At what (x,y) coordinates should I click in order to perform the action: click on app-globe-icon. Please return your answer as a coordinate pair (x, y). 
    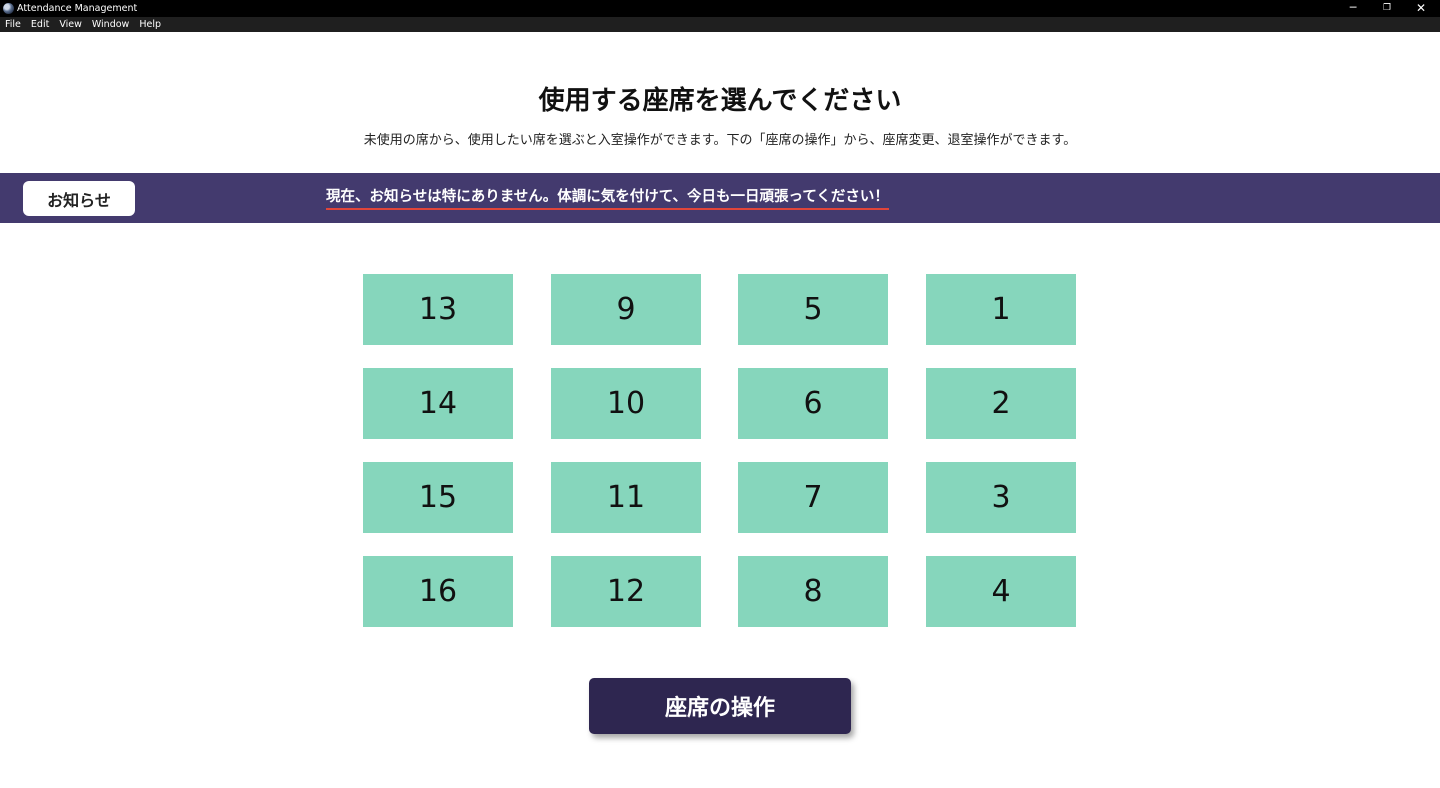
    Looking at the image, I should click on (8, 8).